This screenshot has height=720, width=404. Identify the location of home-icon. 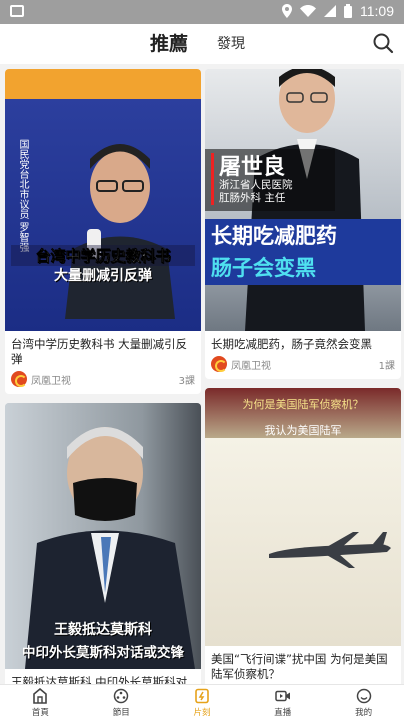
(40, 695).